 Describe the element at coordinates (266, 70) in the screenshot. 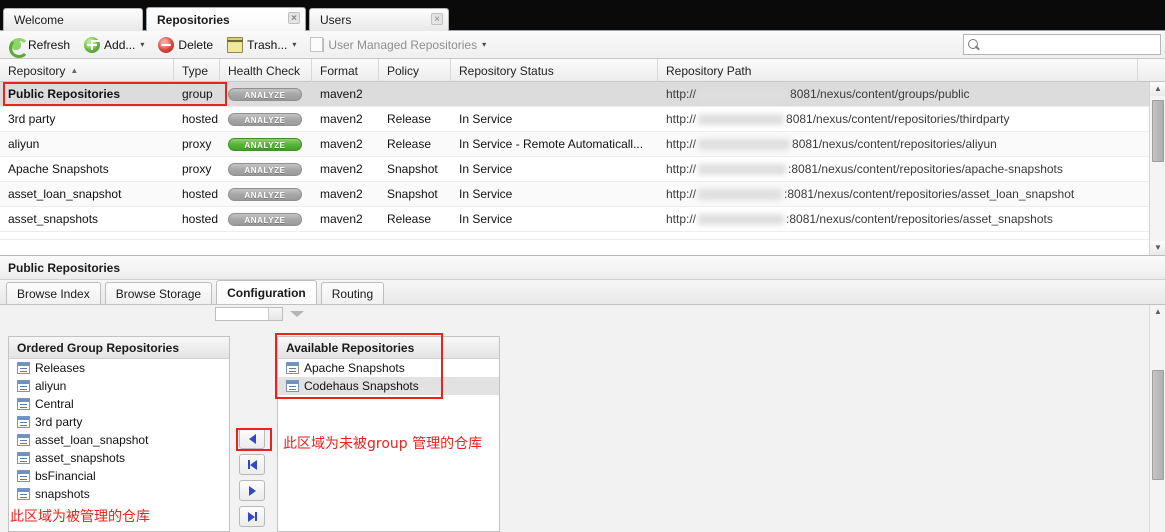

I see `column-header-health-check: Health Check` at that location.